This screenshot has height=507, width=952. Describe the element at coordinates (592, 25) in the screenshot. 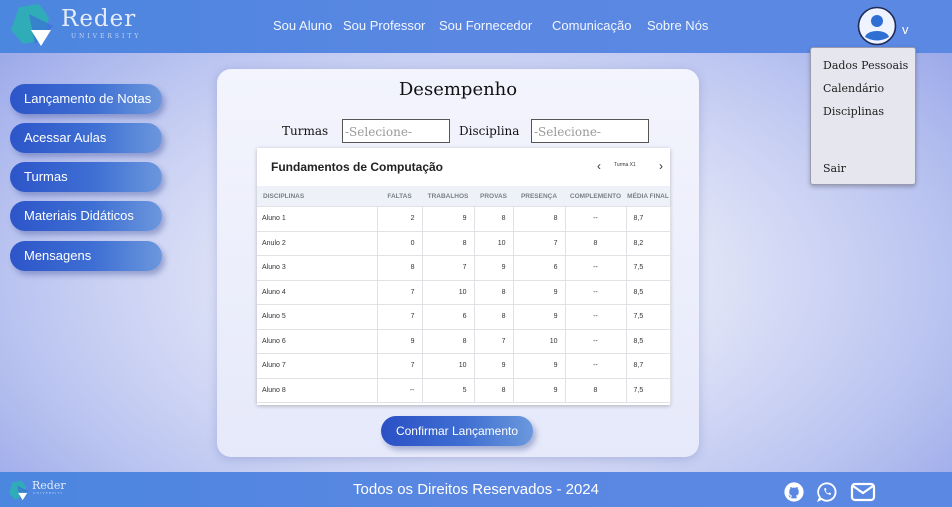

I see `nav-comunicacao: Comunicação` at that location.